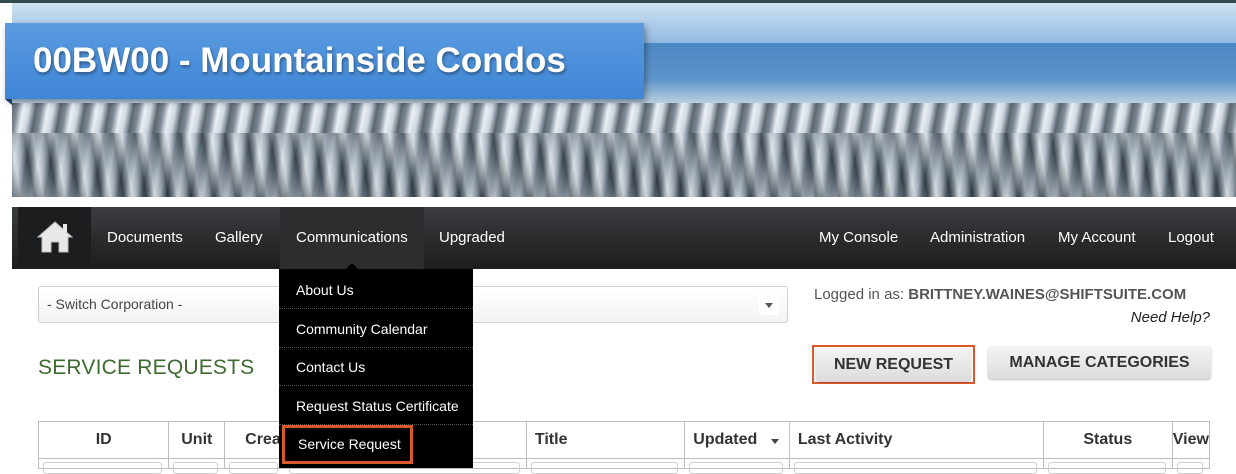 Image resolution: width=1236 pixels, height=474 pixels. Describe the element at coordinates (299, 60) in the screenshot. I see `site-title: 00BW00 - Mountainside Condos` at that location.